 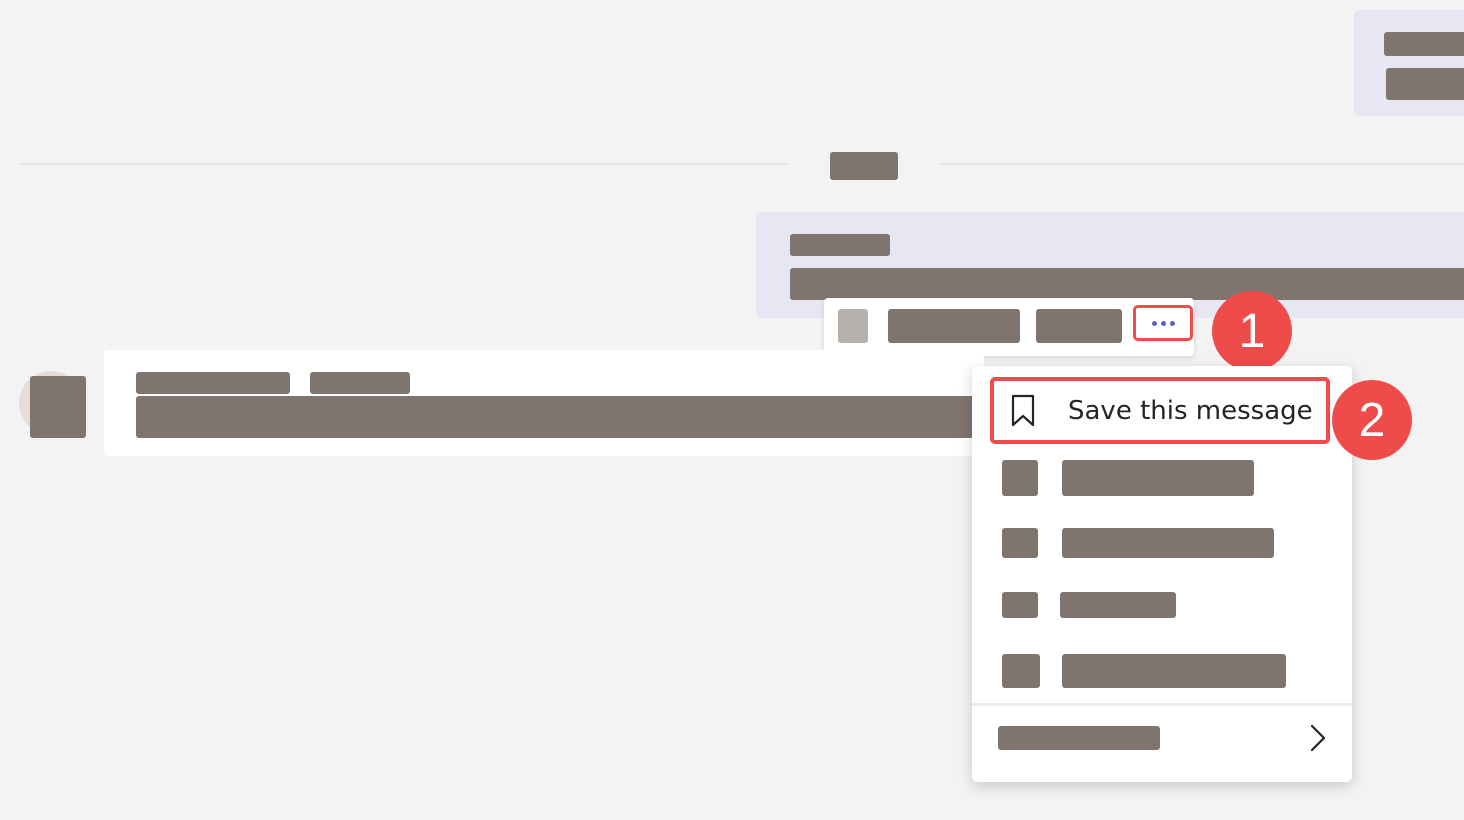 What do you see at coordinates (58, 407) in the screenshot?
I see `redacted-avatar-image` at bounding box center [58, 407].